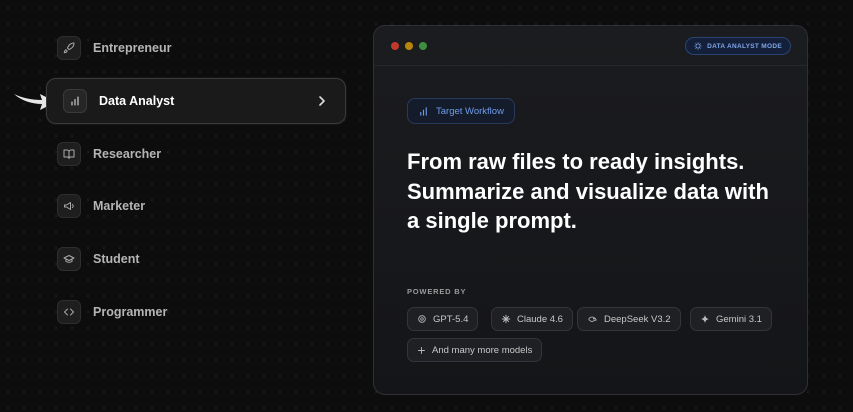 The width and height of the screenshot is (853, 412). Describe the element at coordinates (196, 154) in the screenshot. I see `persona-item-researcher: Researcher` at that location.